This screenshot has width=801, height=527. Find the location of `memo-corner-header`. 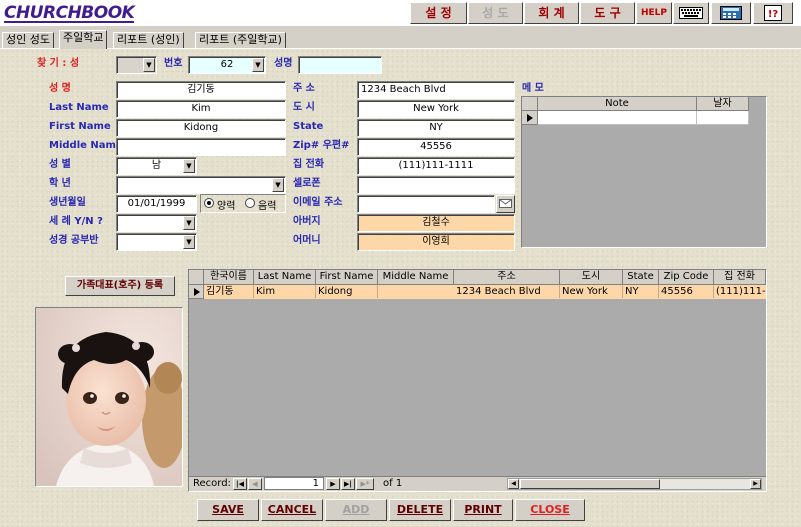

memo-corner-header is located at coordinates (530, 104).